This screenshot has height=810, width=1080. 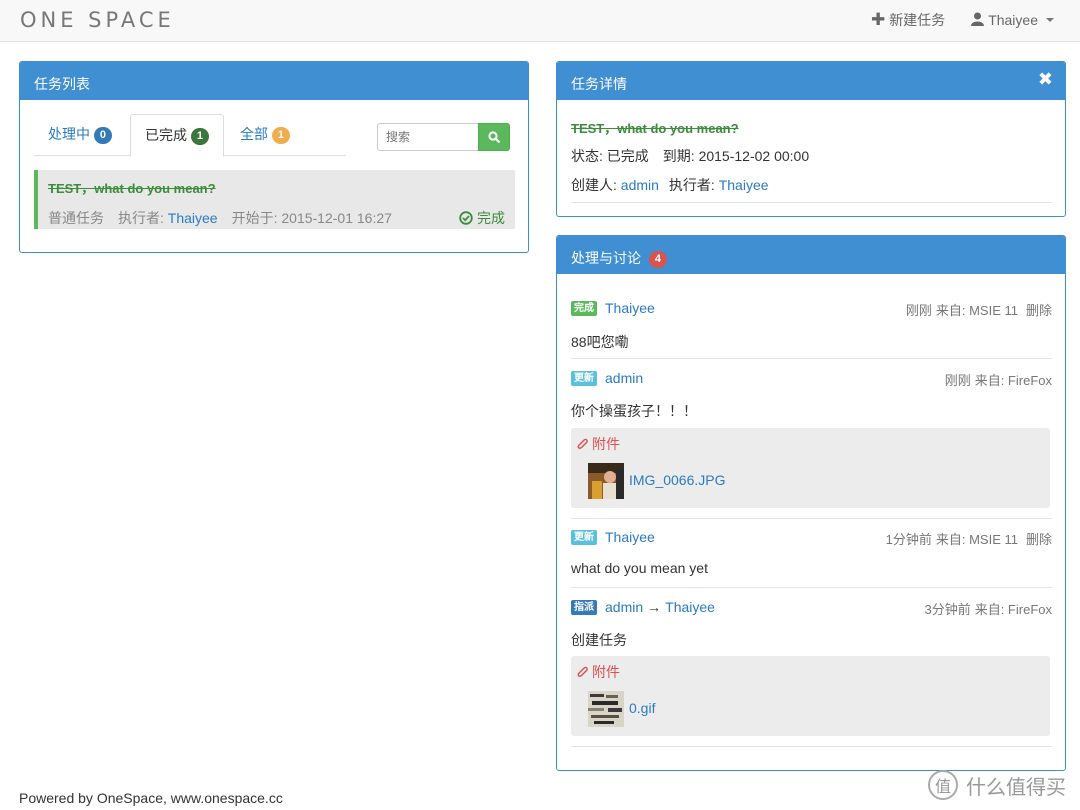 What do you see at coordinates (811, 255) in the screenshot?
I see `panel-header: 处理与讨论 4` at bounding box center [811, 255].